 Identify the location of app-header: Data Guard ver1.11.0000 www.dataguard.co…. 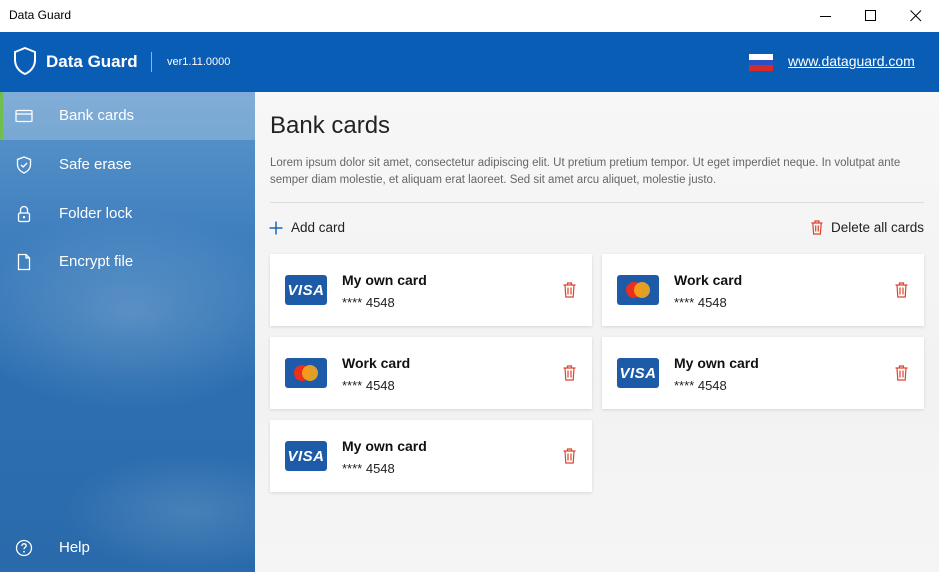
(469, 62).